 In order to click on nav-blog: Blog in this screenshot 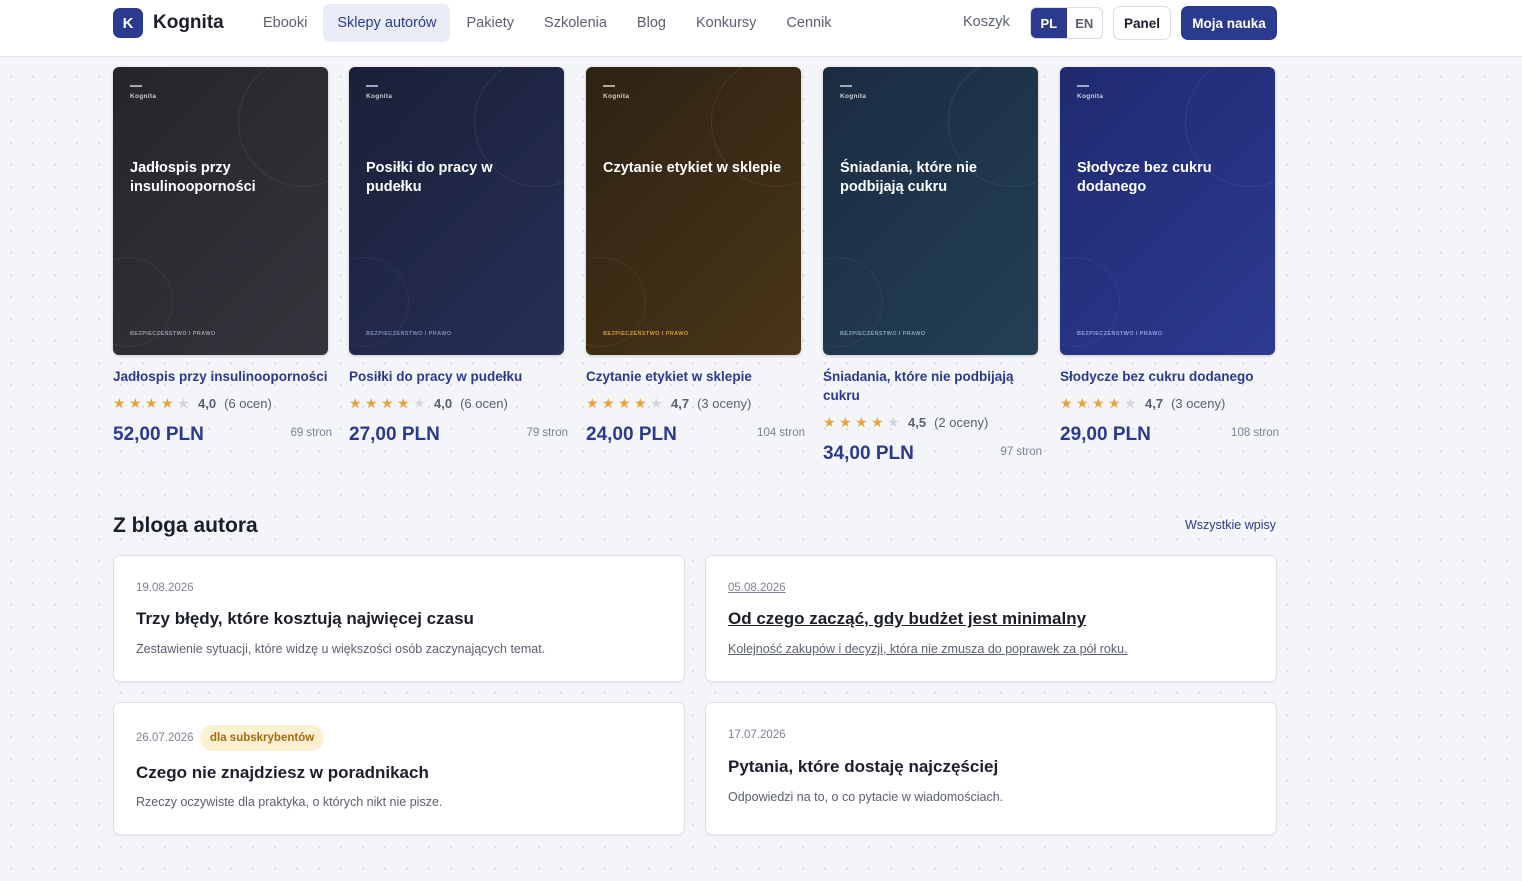, I will do `click(651, 23)`.